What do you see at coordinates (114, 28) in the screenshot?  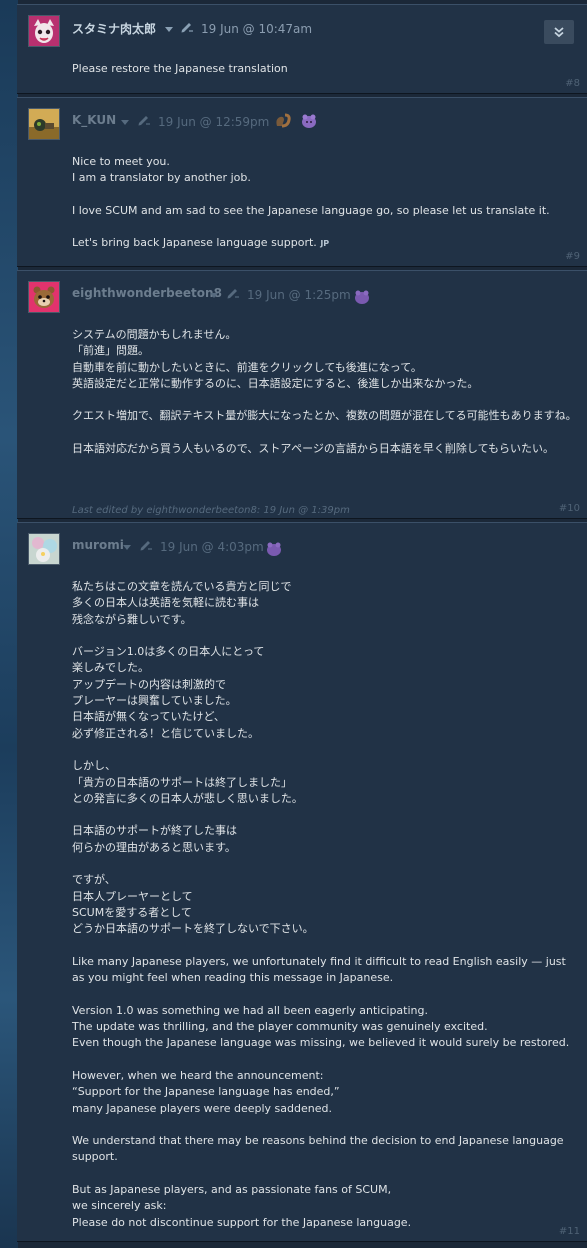 I see `author-name: スタミナ肉太郎` at bounding box center [114, 28].